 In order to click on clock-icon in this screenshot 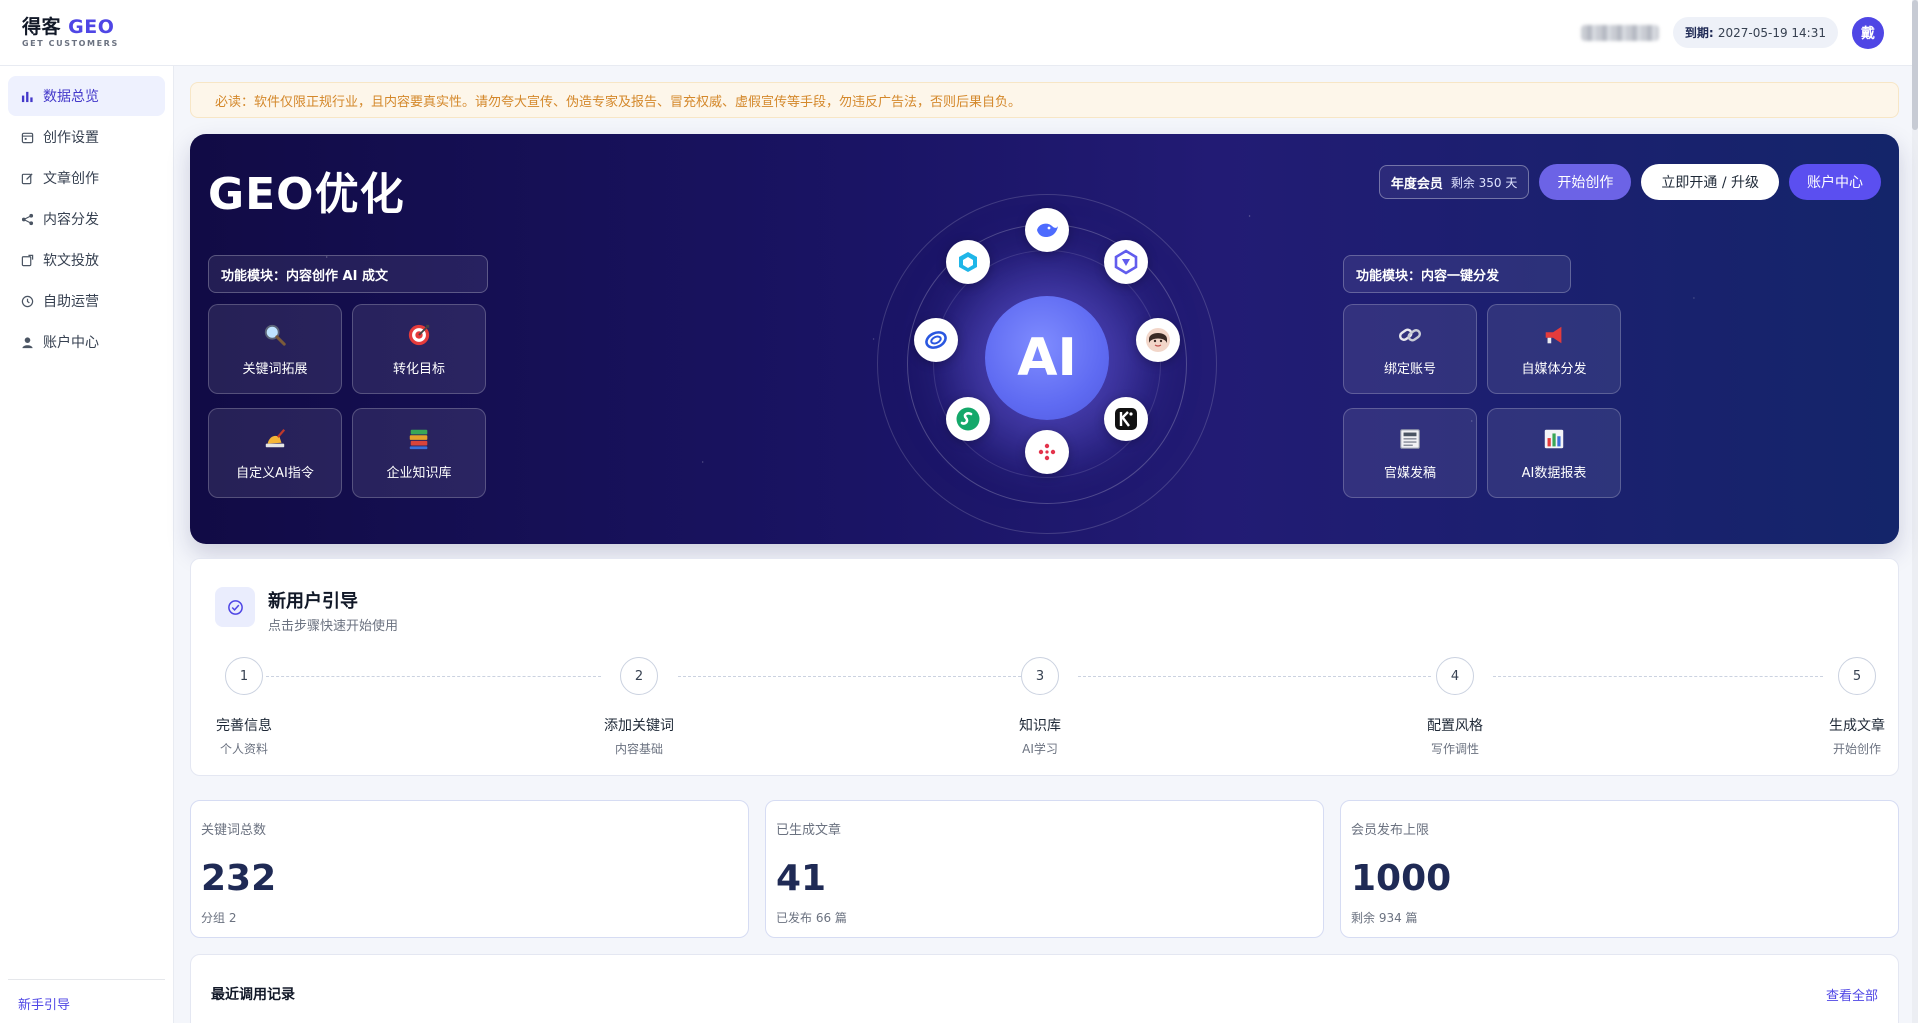, I will do `click(27, 301)`.